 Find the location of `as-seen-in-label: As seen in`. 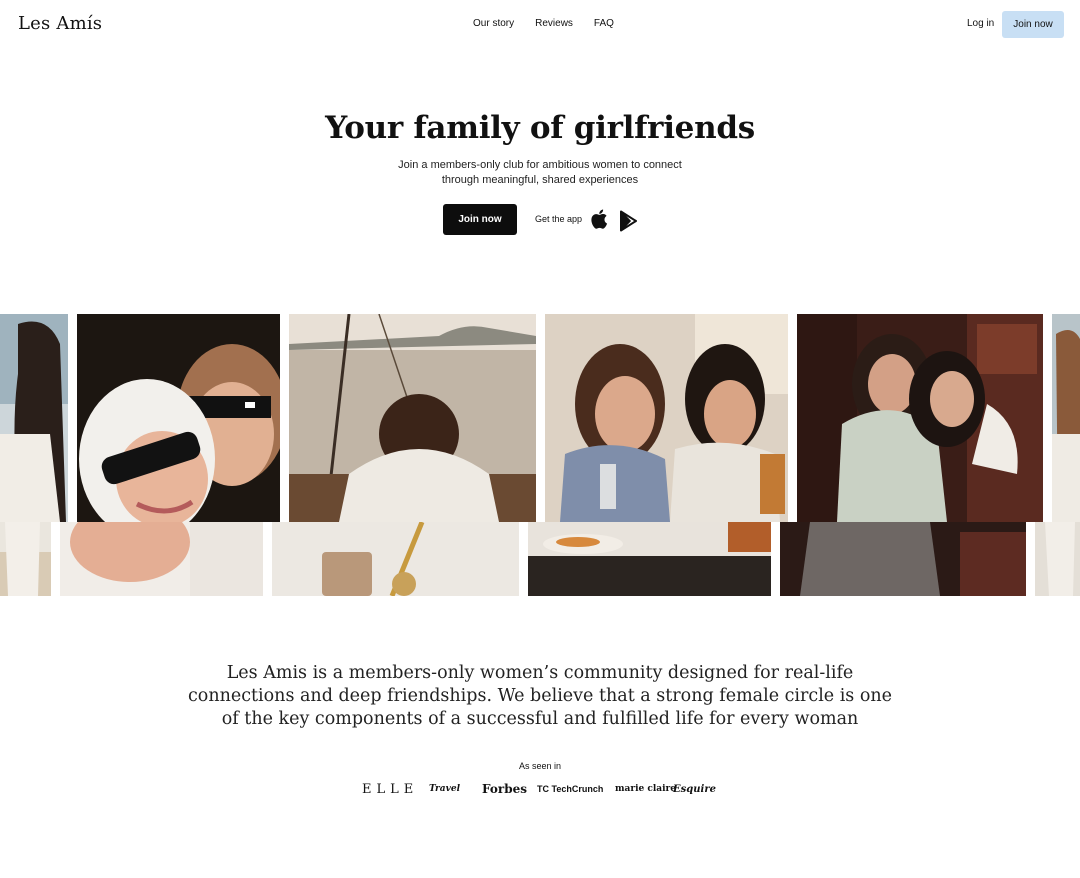

as-seen-in-label: As seen in is located at coordinates (540, 766).